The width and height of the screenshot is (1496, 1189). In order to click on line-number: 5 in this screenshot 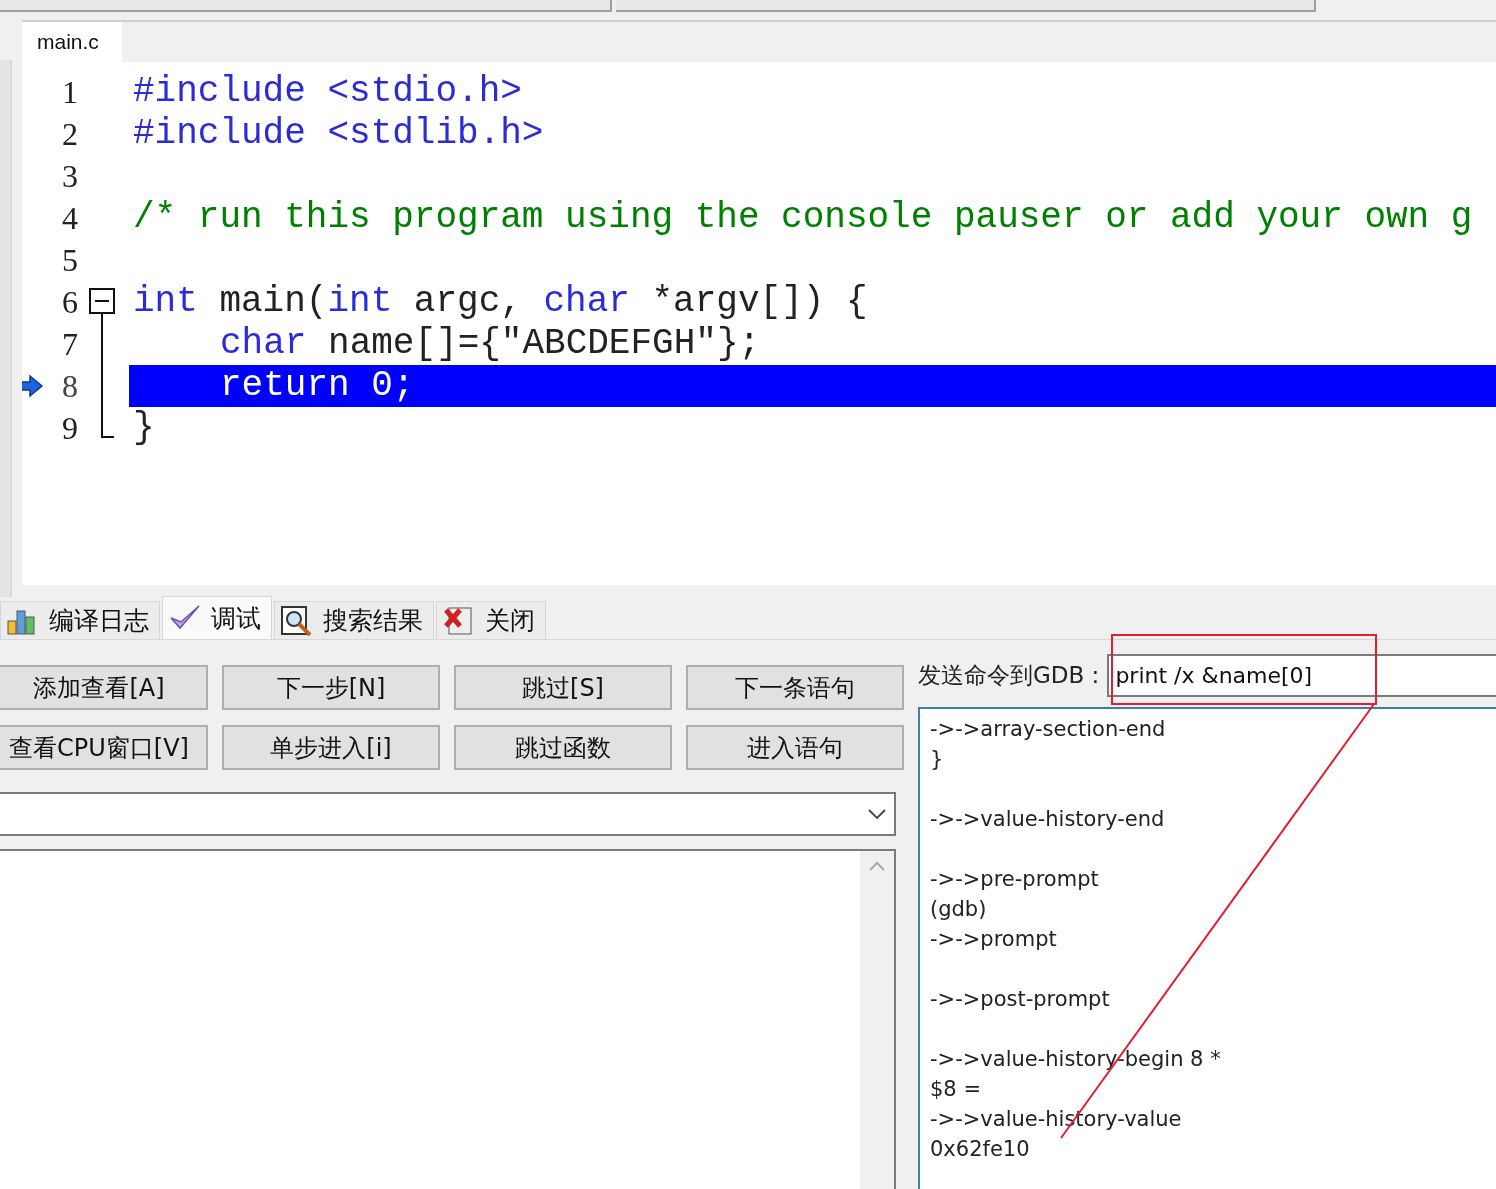, I will do `click(70, 260)`.